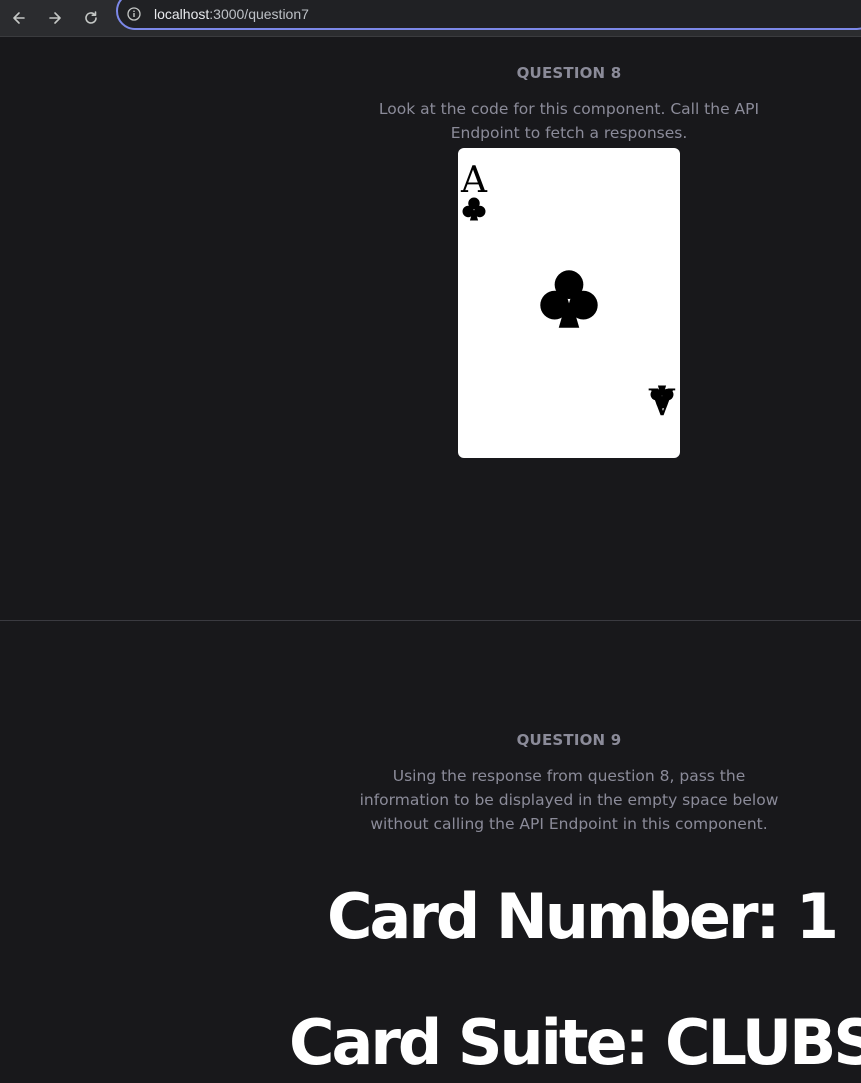 The height and width of the screenshot is (1083, 861). Describe the element at coordinates (569, 133) in the screenshot. I see `question-8-description-line: Endpoint to fetch a responses.` at that location.